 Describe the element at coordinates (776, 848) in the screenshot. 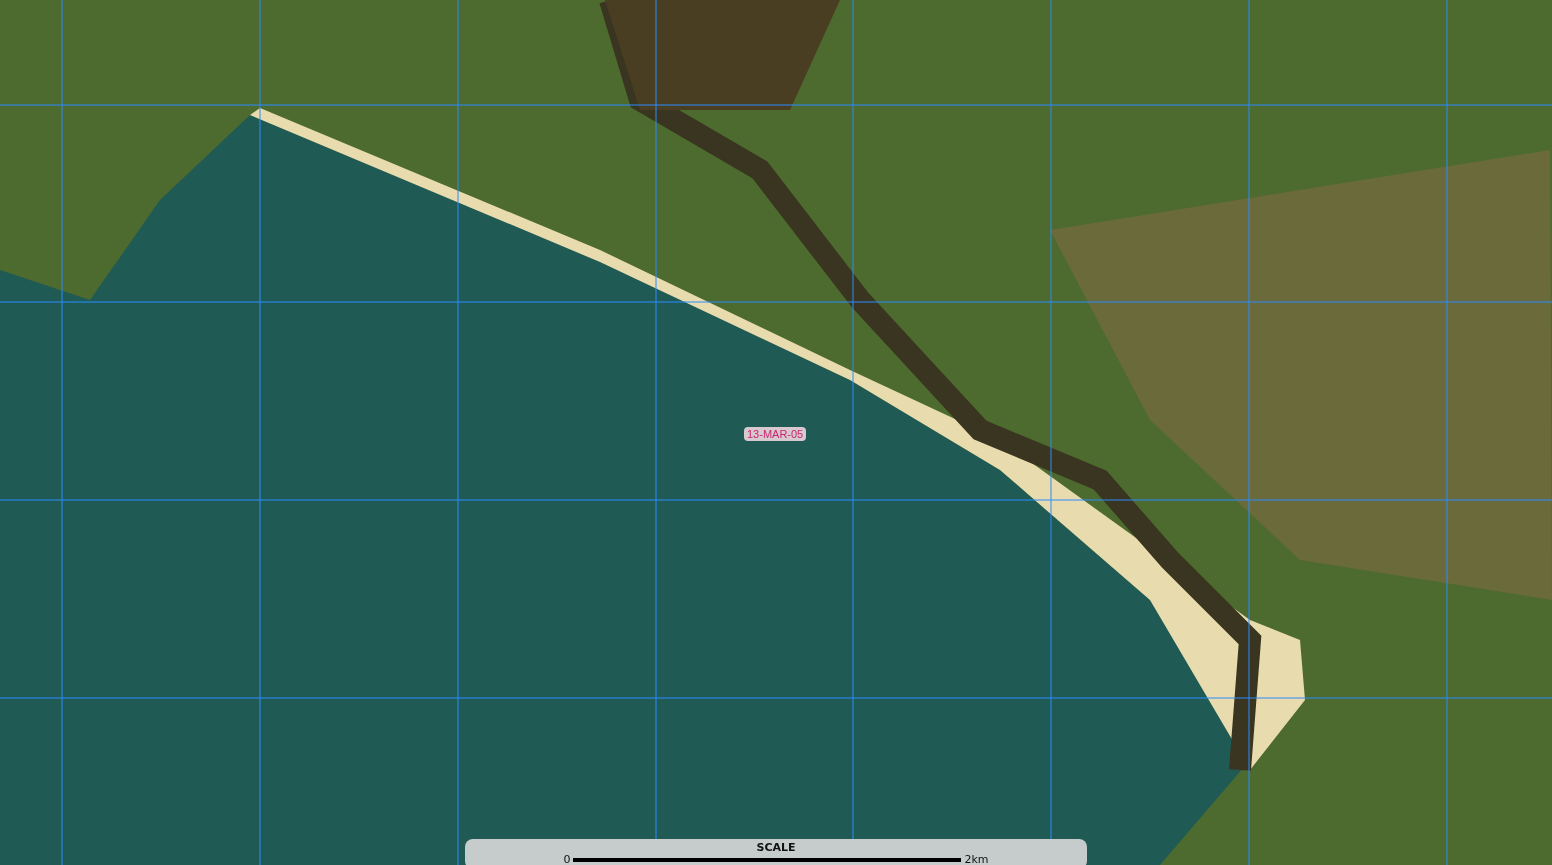

I see `scale-title: SCALE` at that location.